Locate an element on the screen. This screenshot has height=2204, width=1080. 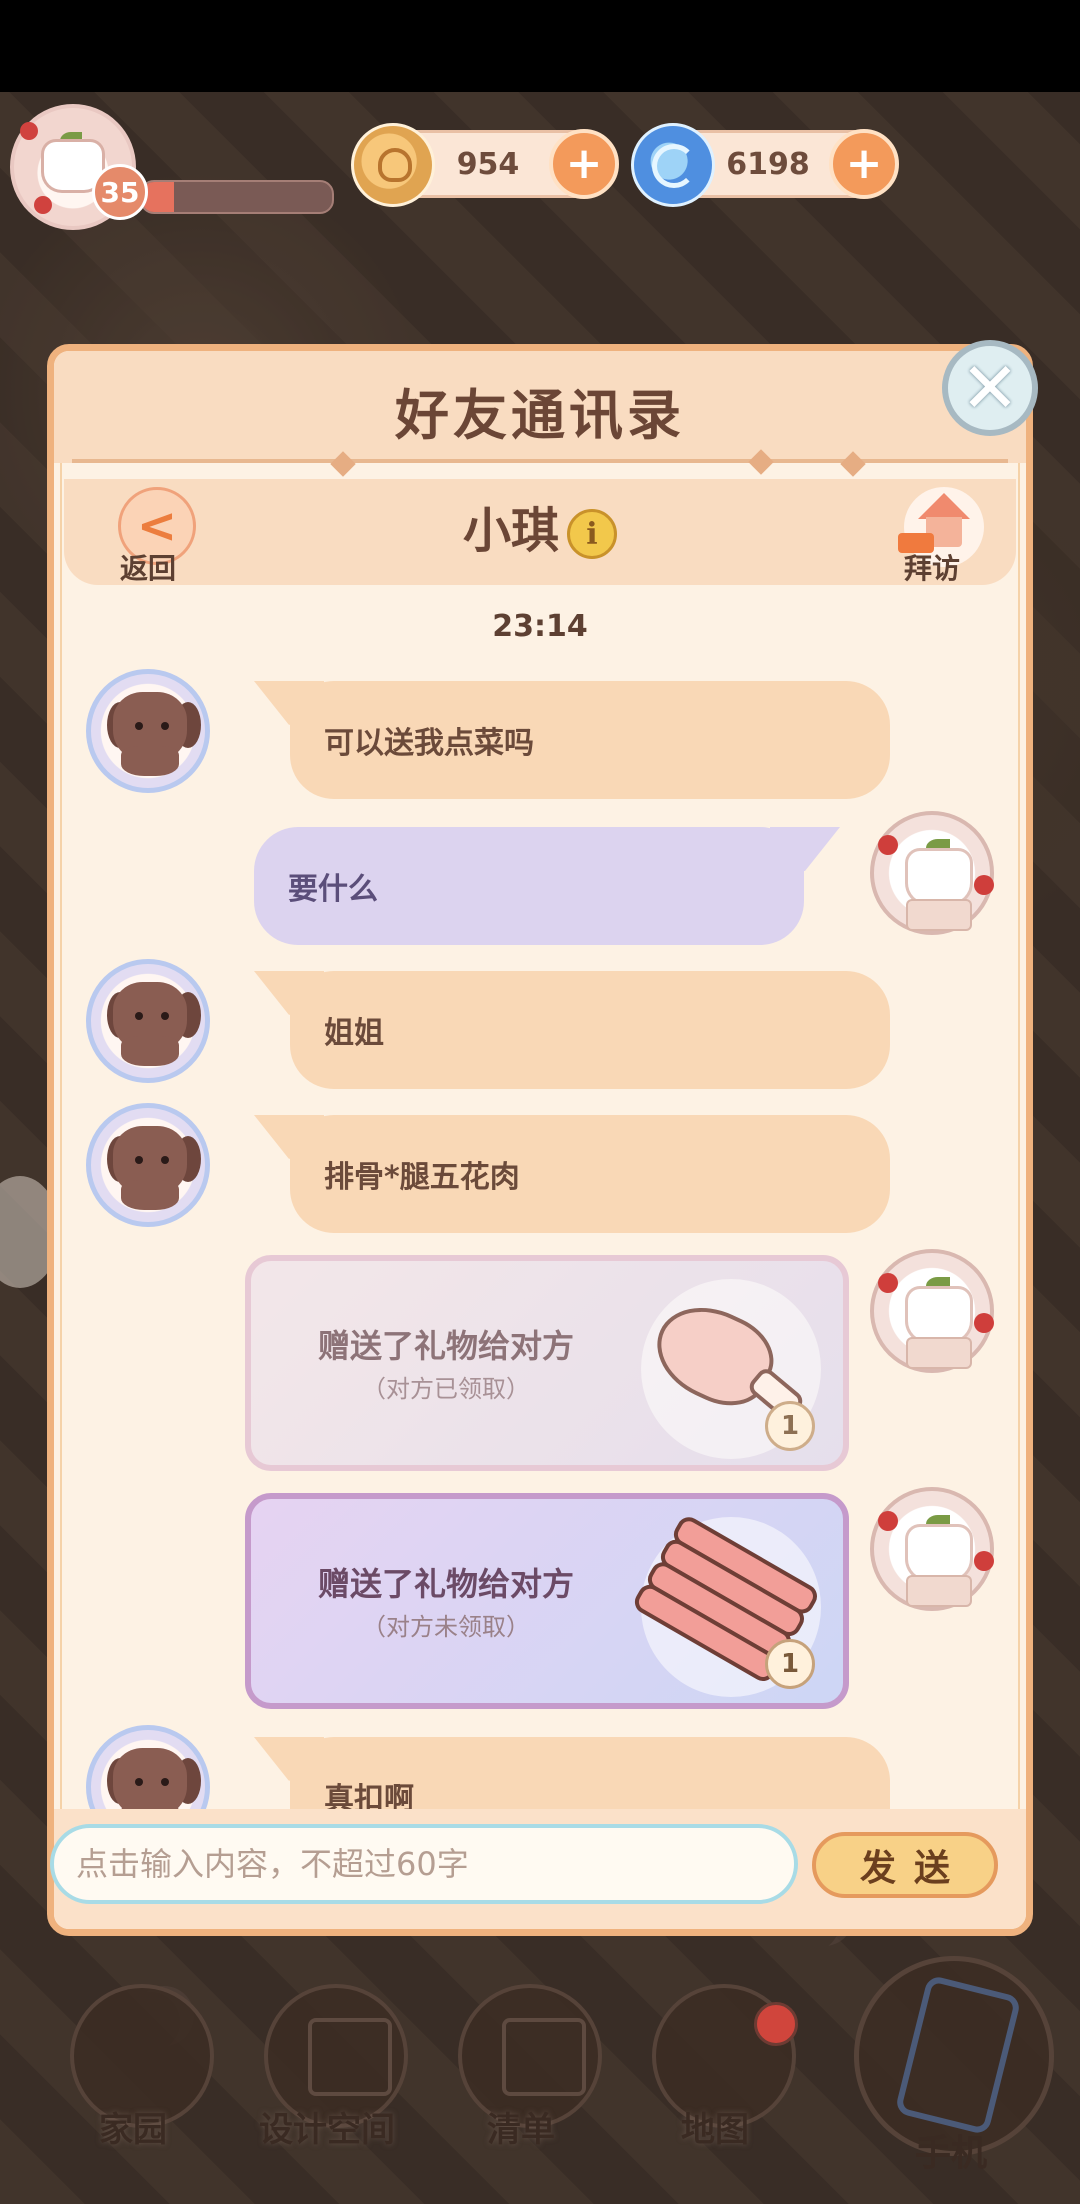
nav-list-label: 清单 is located at coordinates (521, 2130).